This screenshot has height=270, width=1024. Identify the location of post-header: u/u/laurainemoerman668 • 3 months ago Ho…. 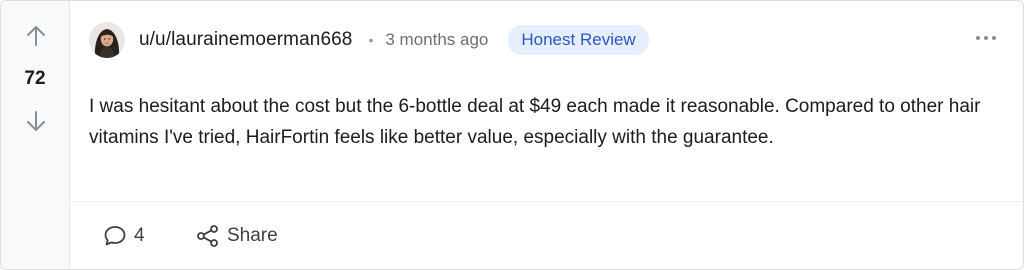
(369, 40).